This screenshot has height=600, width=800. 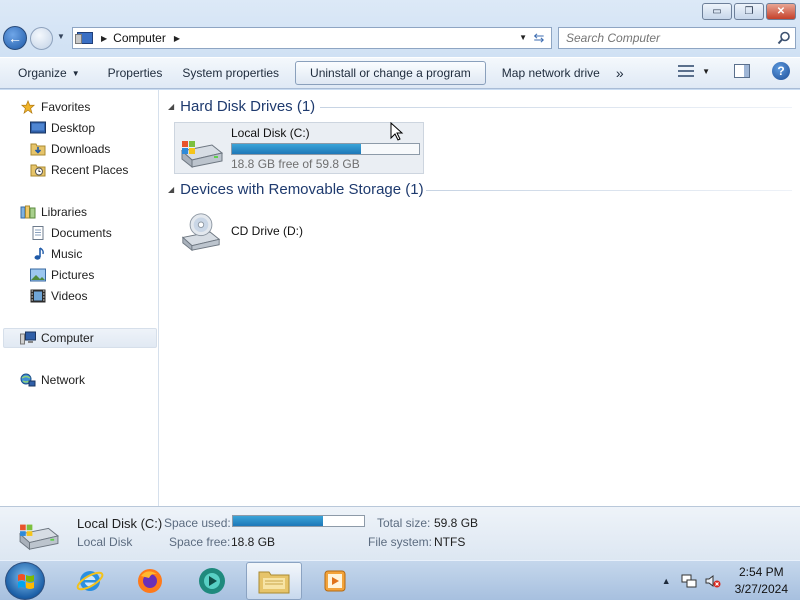 I want to click on nav-pictures: Pictures, so click(x=62, y=275).